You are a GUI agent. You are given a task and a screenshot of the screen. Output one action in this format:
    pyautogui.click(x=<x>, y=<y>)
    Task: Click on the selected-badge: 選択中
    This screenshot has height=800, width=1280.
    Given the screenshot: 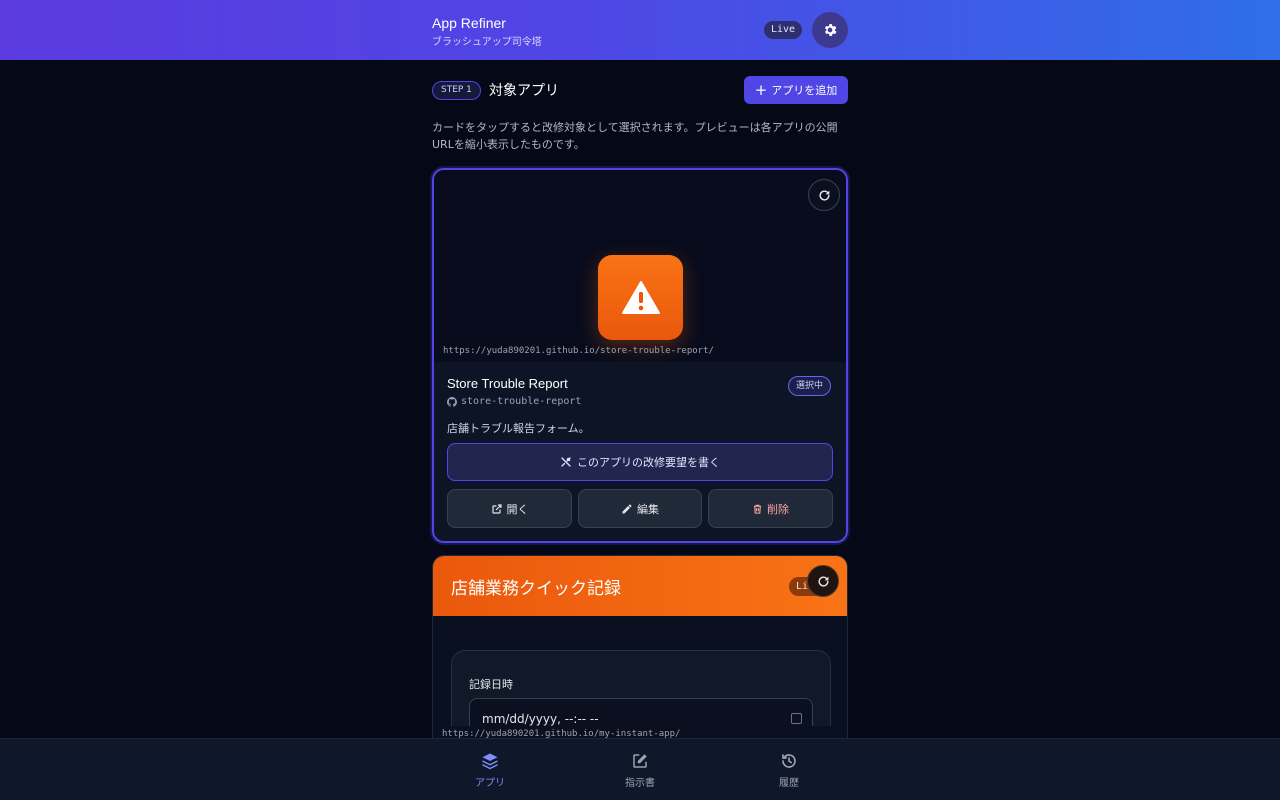 What is the action you would take?
    pyautogui.click(x=810, y=386)
    